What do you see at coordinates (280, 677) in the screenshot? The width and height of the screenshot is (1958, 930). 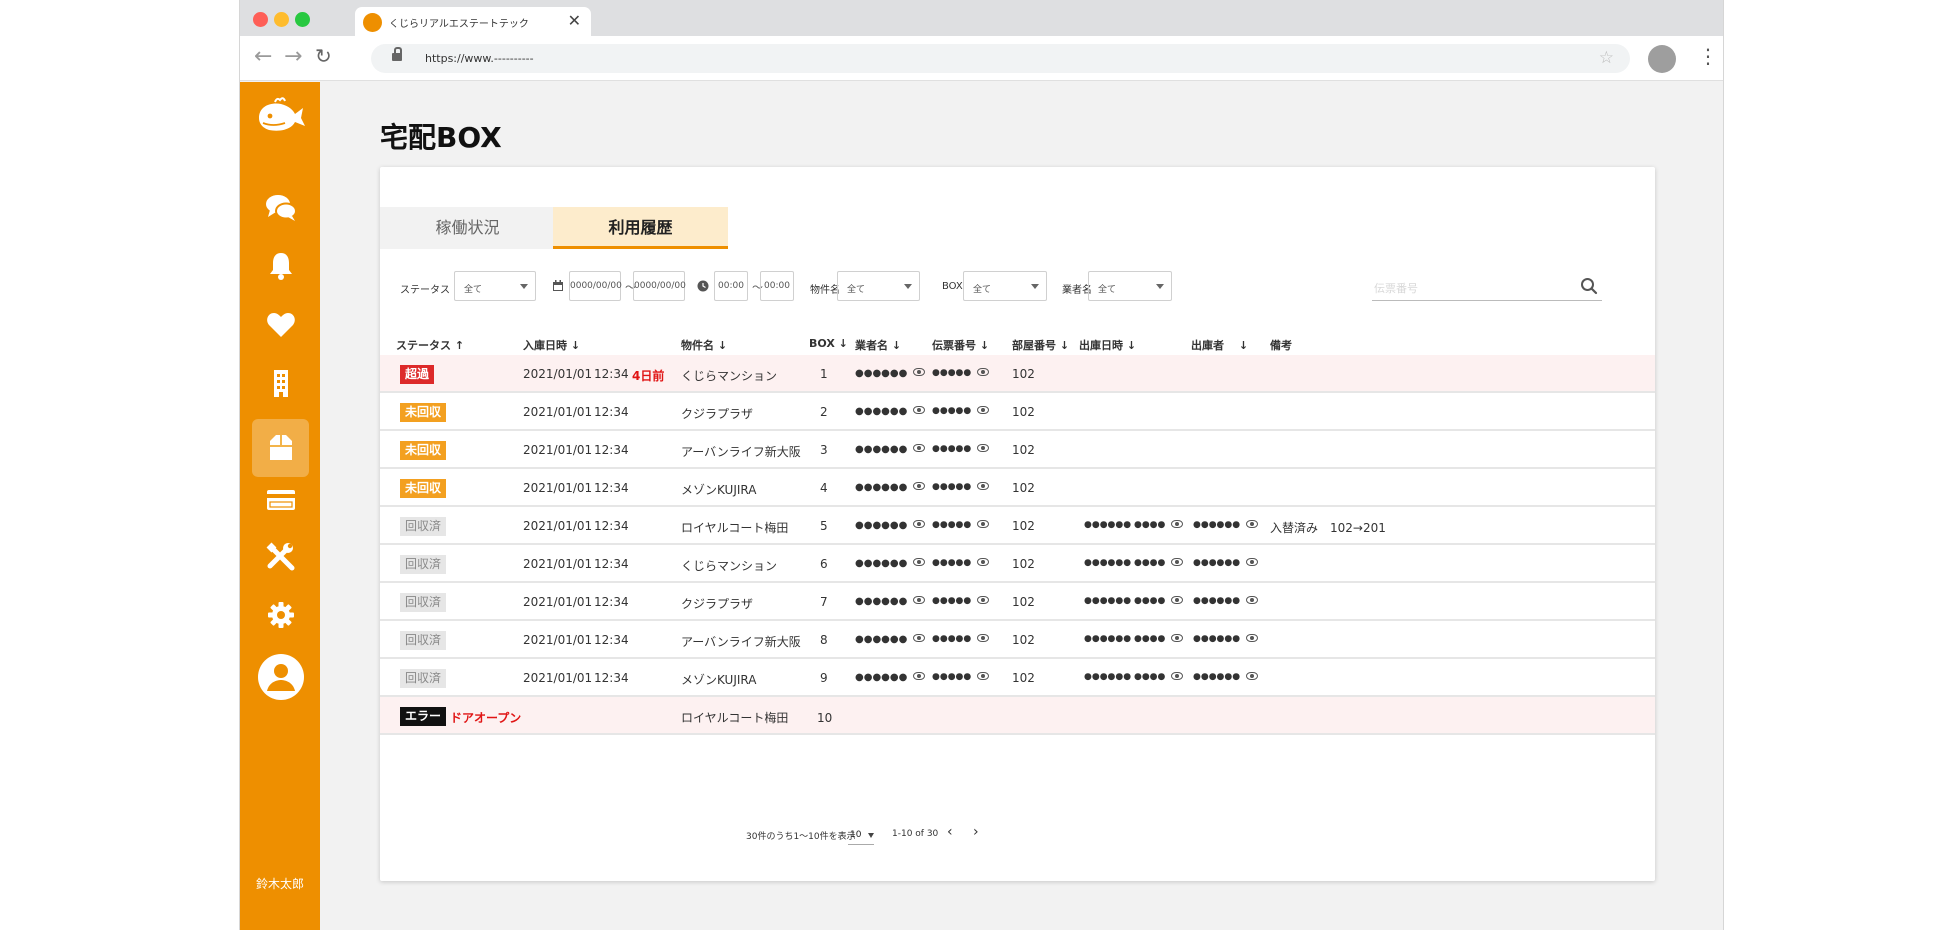 I see `sidebar-user-avatar` at bounding box center [280, 677].